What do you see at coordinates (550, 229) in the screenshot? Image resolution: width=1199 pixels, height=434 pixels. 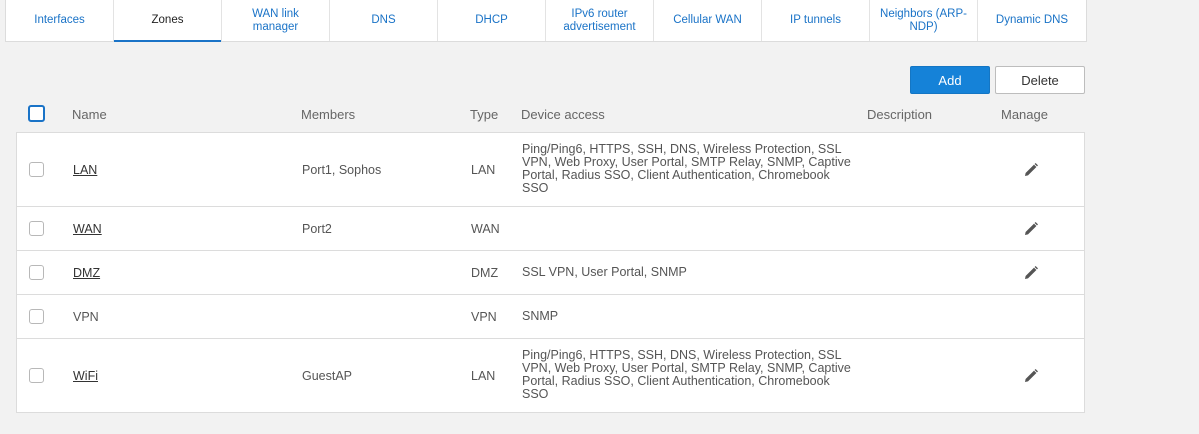 I see `table-row: WAN Port2 WAN` at bounding box center [550, 229].